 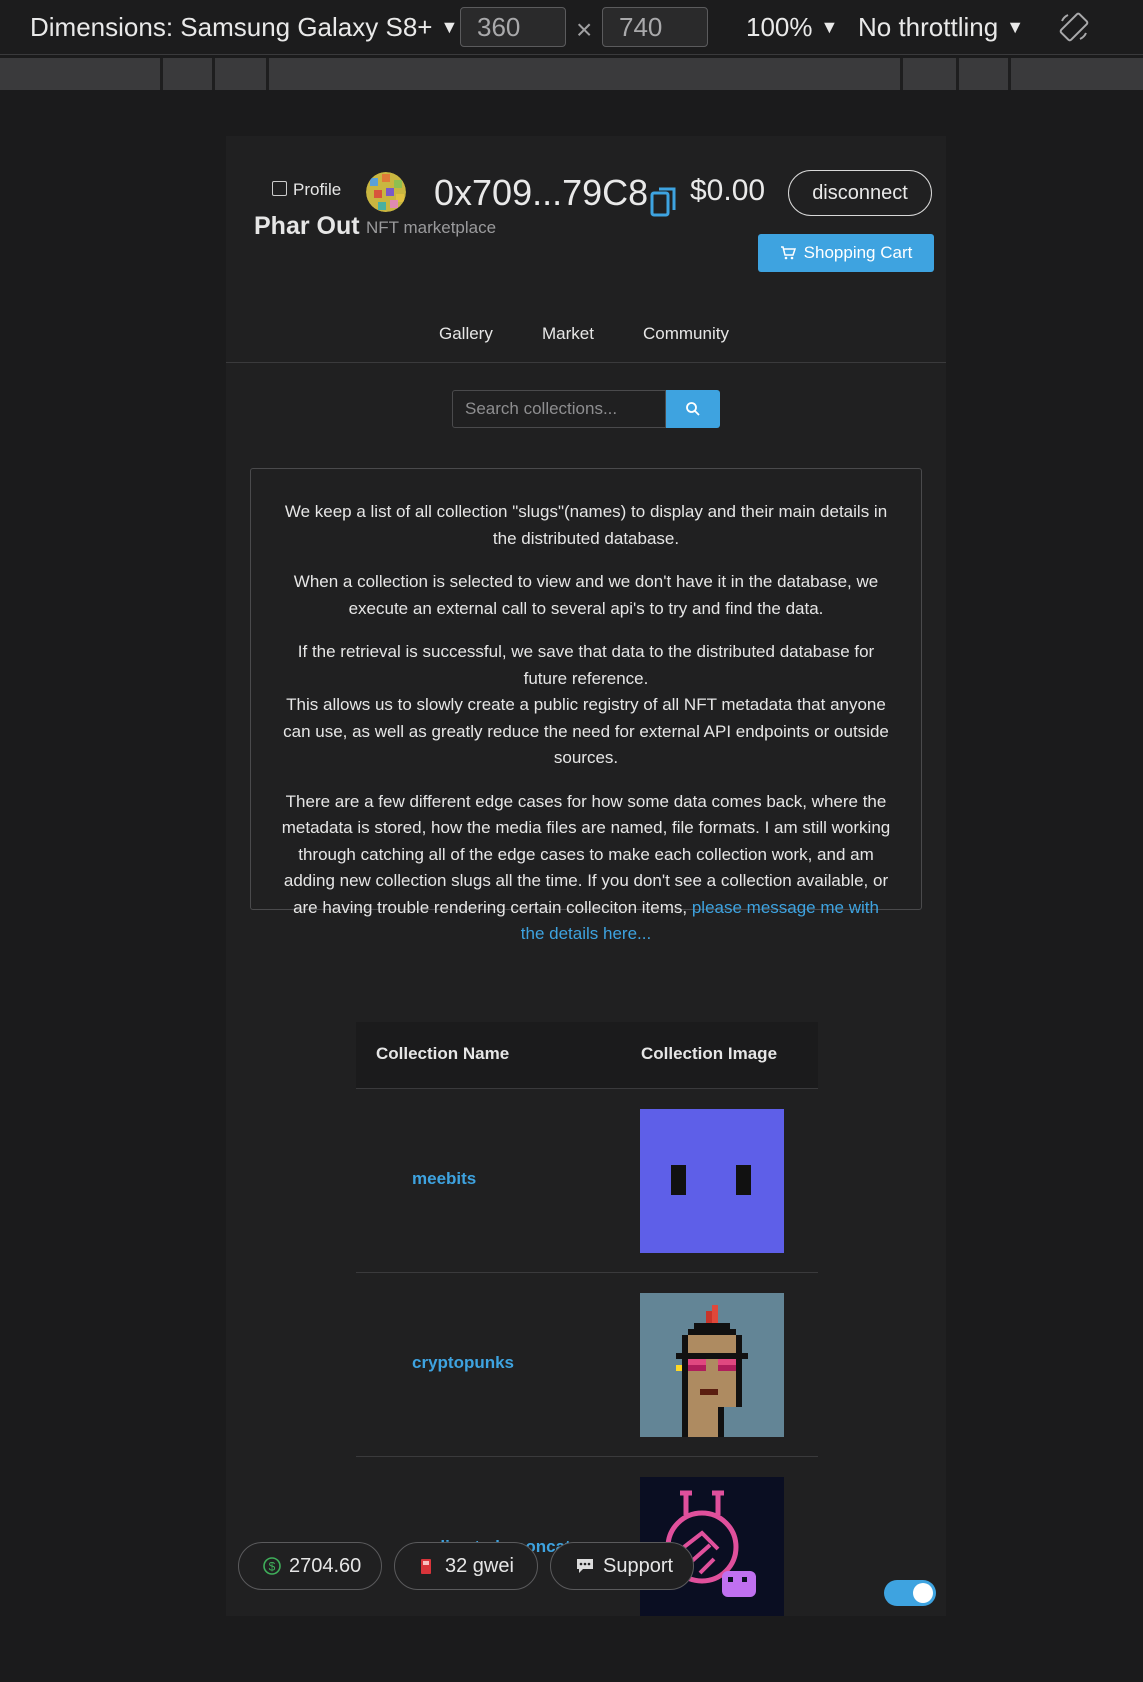 I want to click on gas-price-pill: 32 gwei, so click(x=466, y=1566).